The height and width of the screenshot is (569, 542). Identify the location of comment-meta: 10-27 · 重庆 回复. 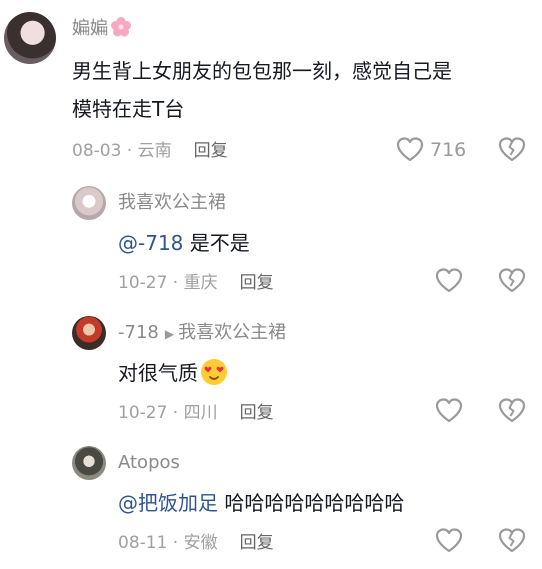
(196, 283).